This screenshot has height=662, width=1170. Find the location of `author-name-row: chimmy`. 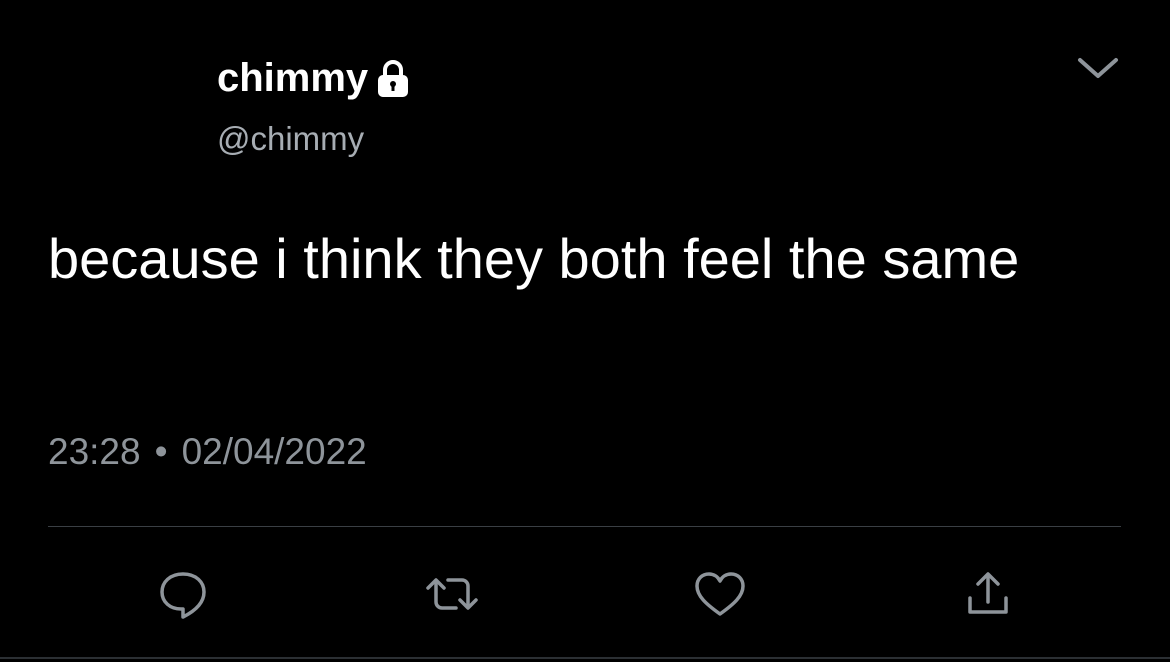

author-name-row: chimmy is located at coordinates (617, 78).